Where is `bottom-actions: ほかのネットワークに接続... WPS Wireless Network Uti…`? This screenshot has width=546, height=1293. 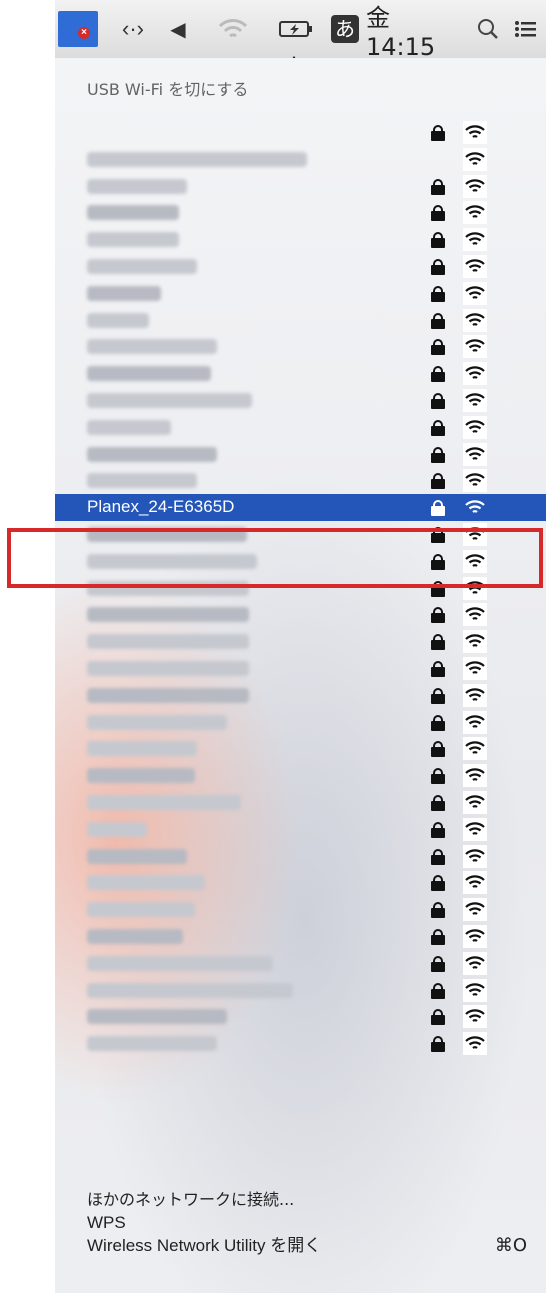
bottom-actions: ほかのネットワークに接続... WPS Wireless Network Uti… is located at coordinates (307, 1222).